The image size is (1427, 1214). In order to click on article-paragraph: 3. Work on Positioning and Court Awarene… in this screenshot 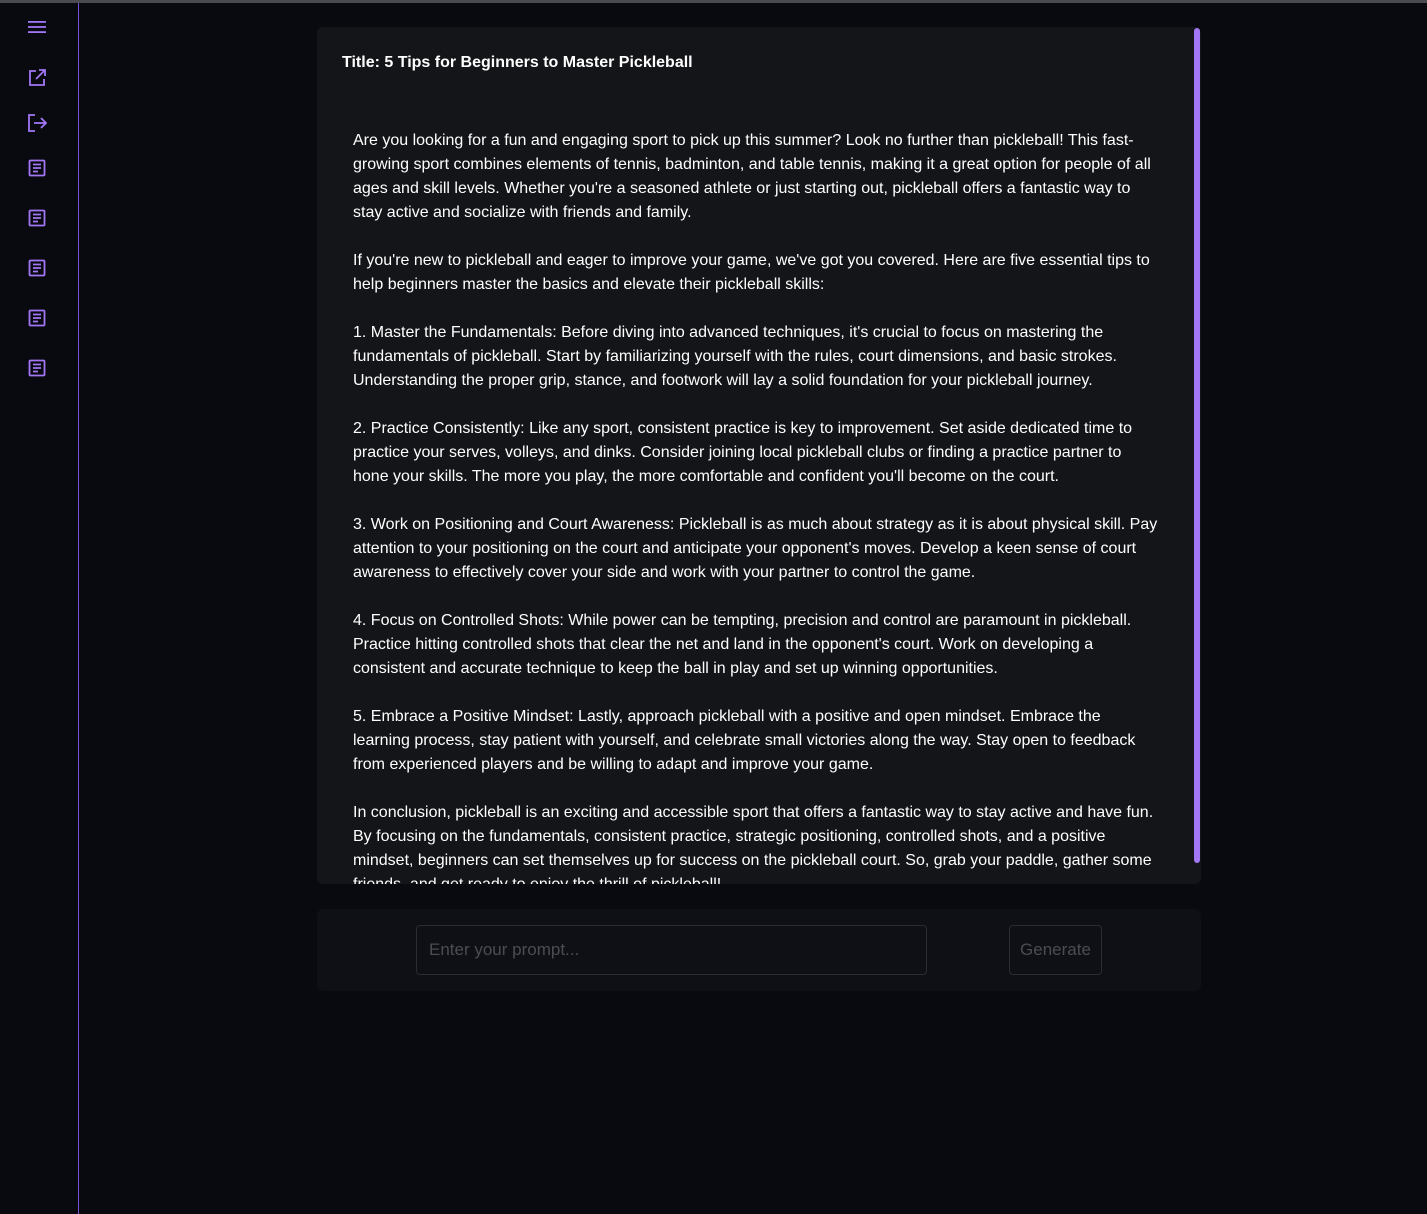, I will do `click(755, 548)`.